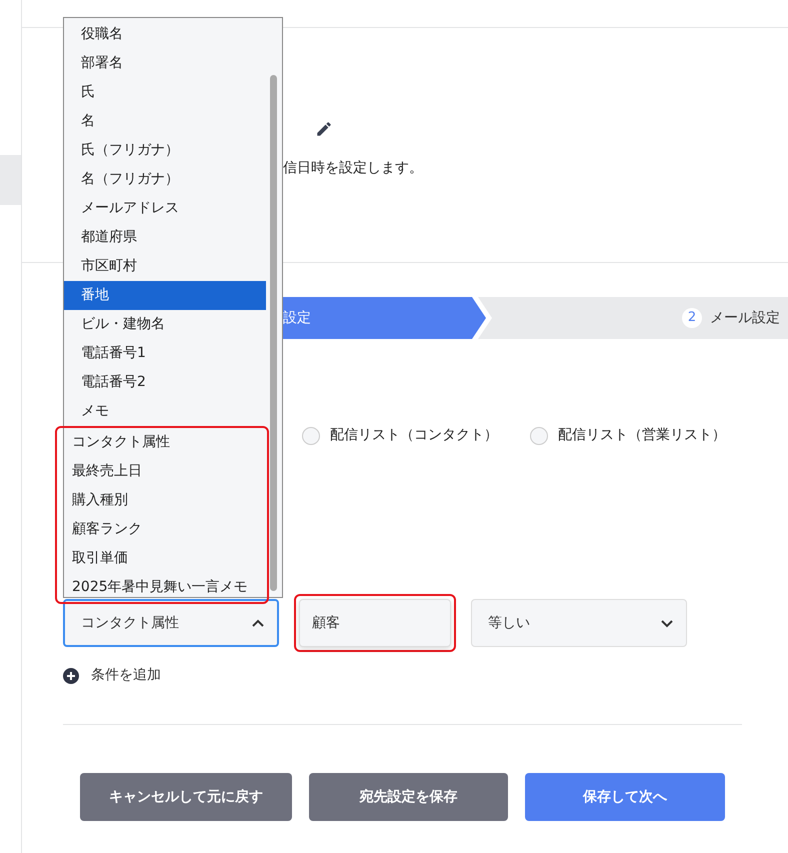 This screenshot has height=853, width=788. Describe the element at coordinates (353, 168) in the screenshot. I see `description-text: 信日時を設定します。` at that location.